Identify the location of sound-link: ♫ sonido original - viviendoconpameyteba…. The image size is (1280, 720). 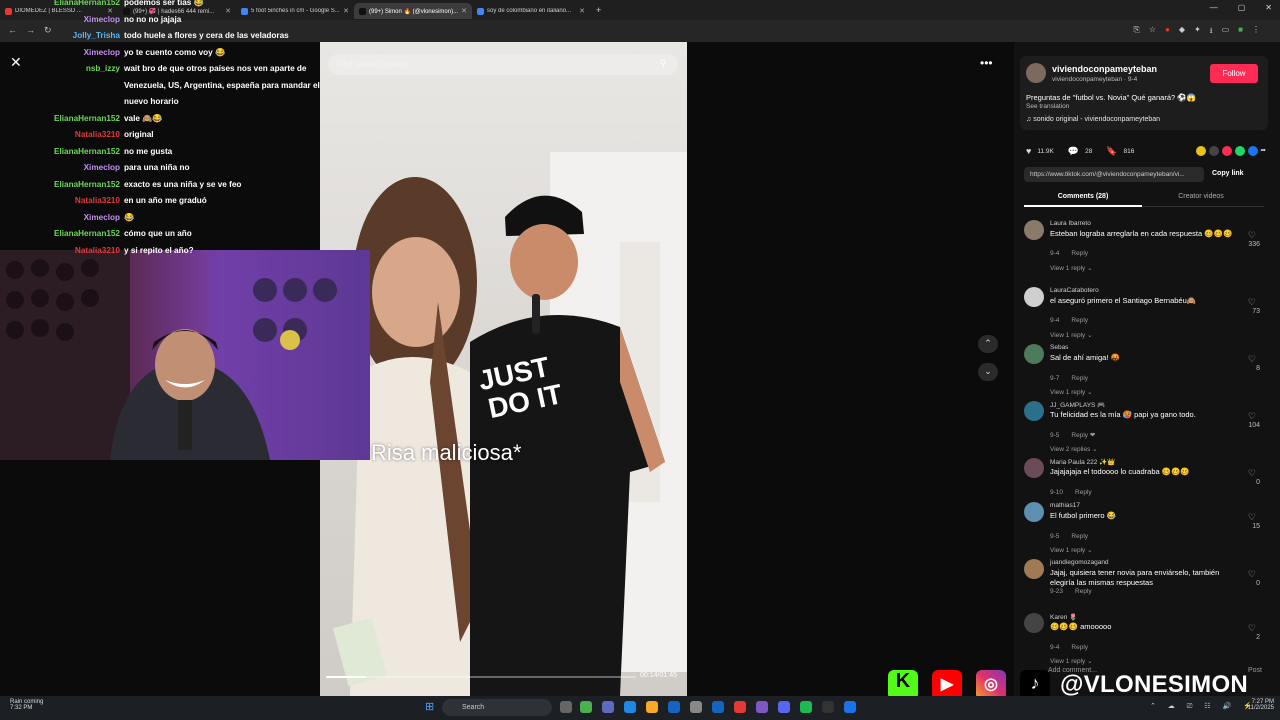
(1093, 119).